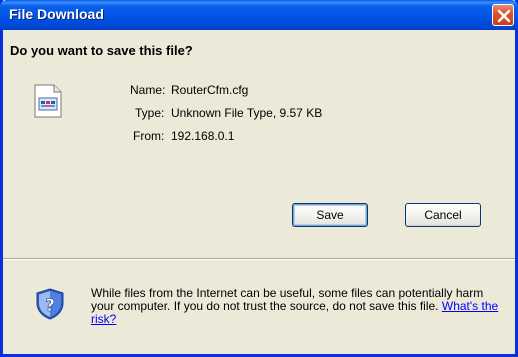 The height and width of the screenshot is (357, 518). Describe the element at coordinates (210, 90) in the screenshot. I see `file-name-value: RouterCfm.cfg` at that location.